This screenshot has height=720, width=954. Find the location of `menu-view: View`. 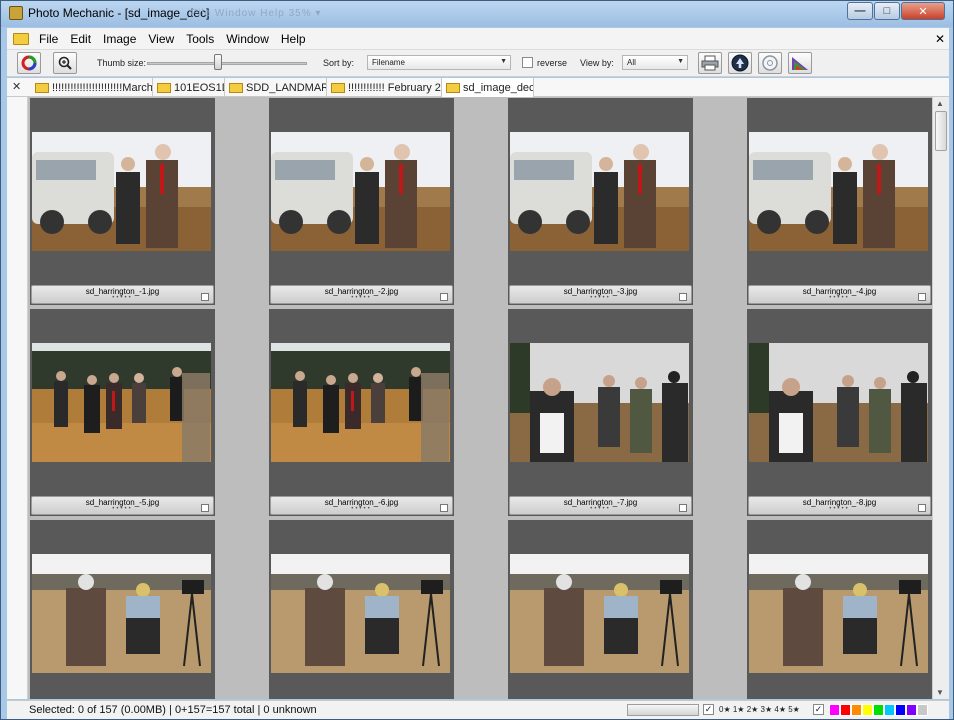

menu-view: View is located at coordinates (161, 39).